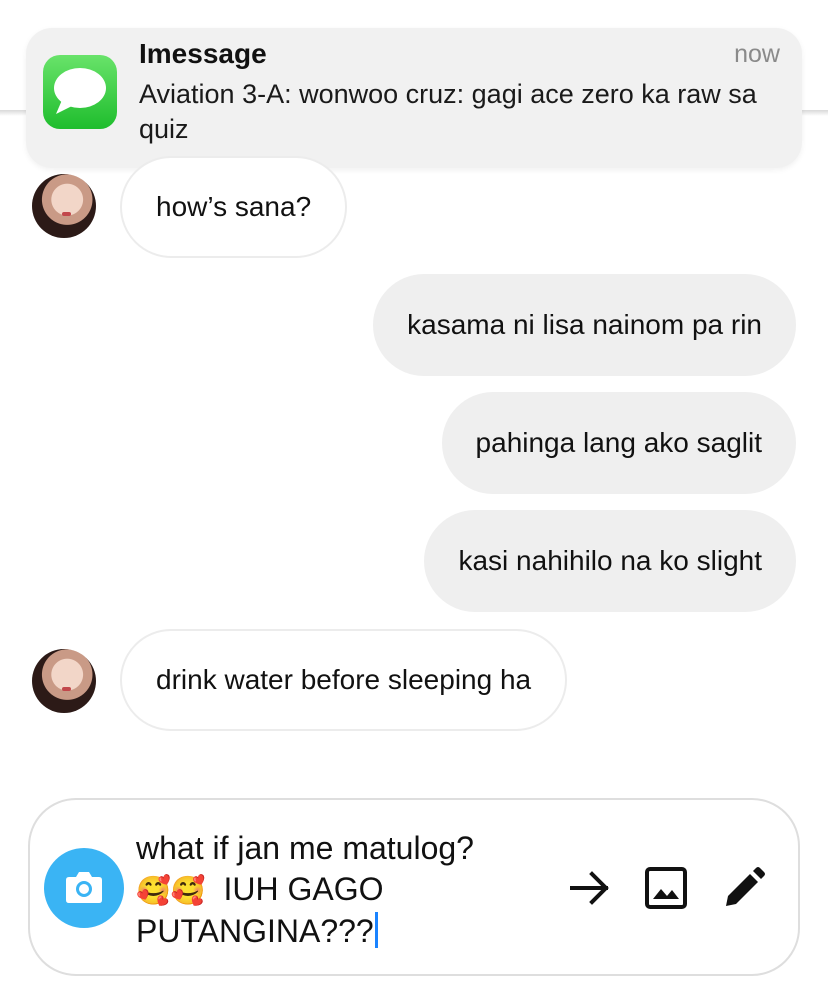 This screenshot has height=990, width=828. Describe the element at coordinates (618, 443) in the screenshot. I see `outgoing-message: pahinga lang ako saglit` at that location.